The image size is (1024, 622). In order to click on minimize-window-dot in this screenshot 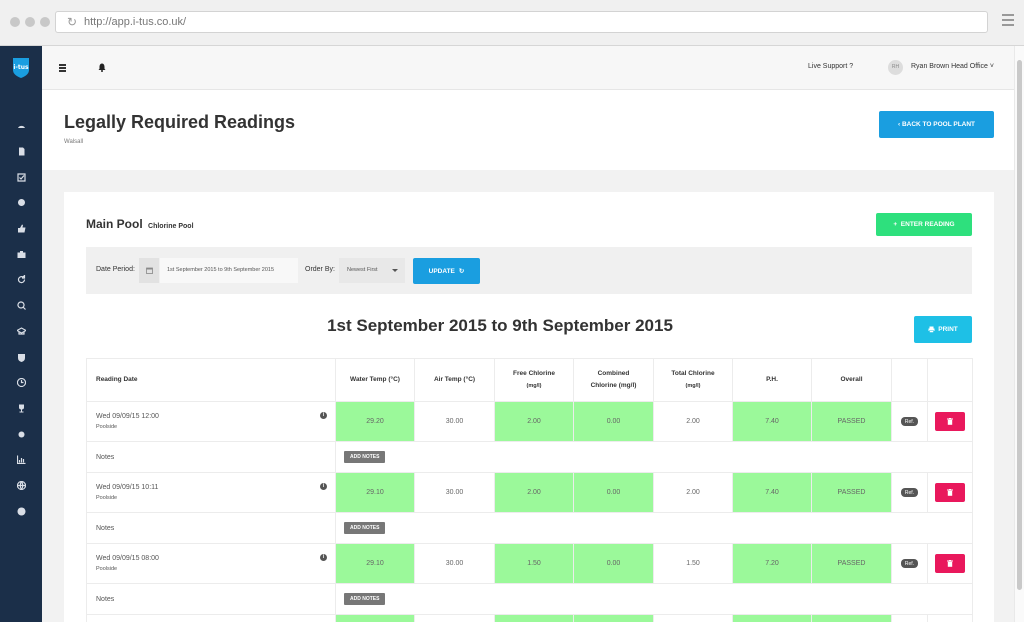, I will do `click(30, 22)`.